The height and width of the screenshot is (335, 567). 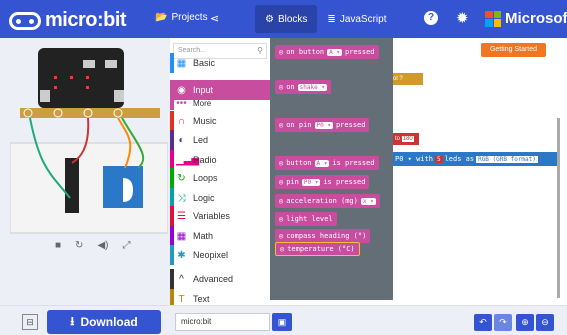 What do you see at coordinates (220, 160) in the screenshot?
I see `toolbox-category-radio: ▁▃▅ Radio` at bounding box center [220, 160].